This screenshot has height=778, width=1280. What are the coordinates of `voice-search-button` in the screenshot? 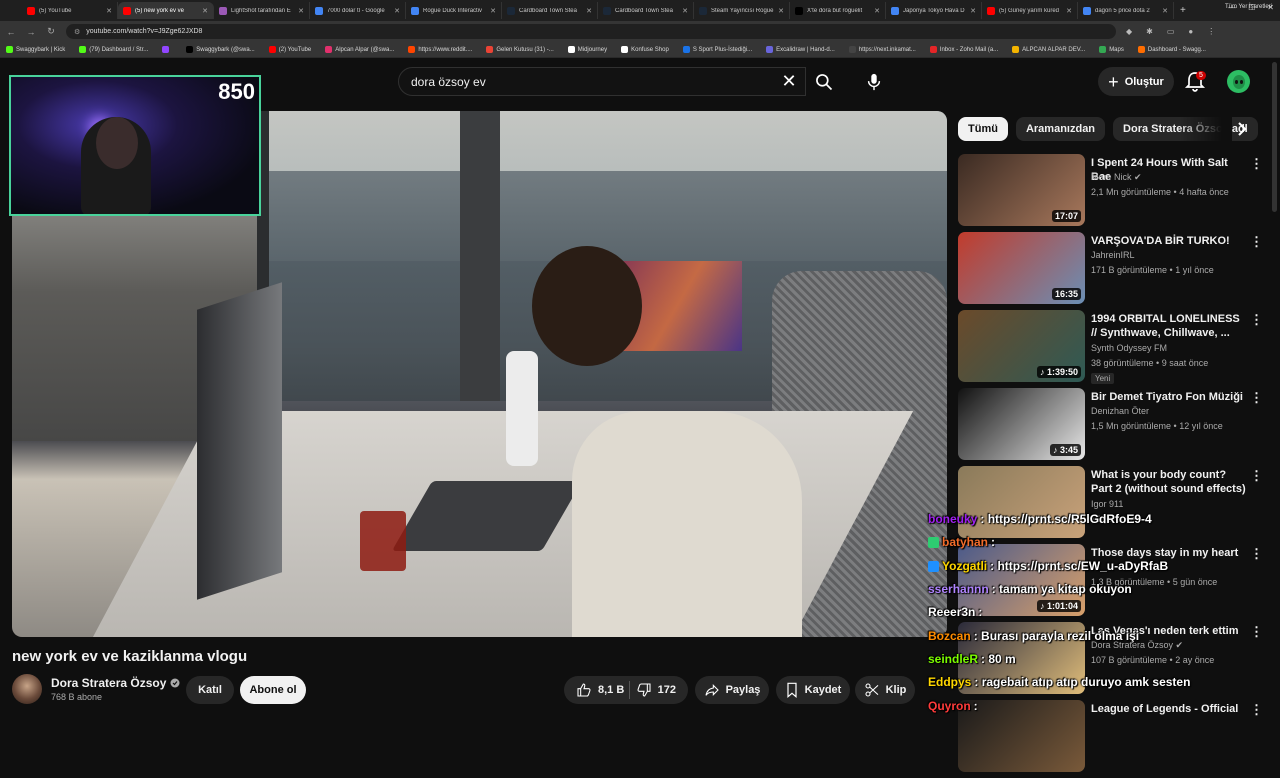 It's located at (874, 82).